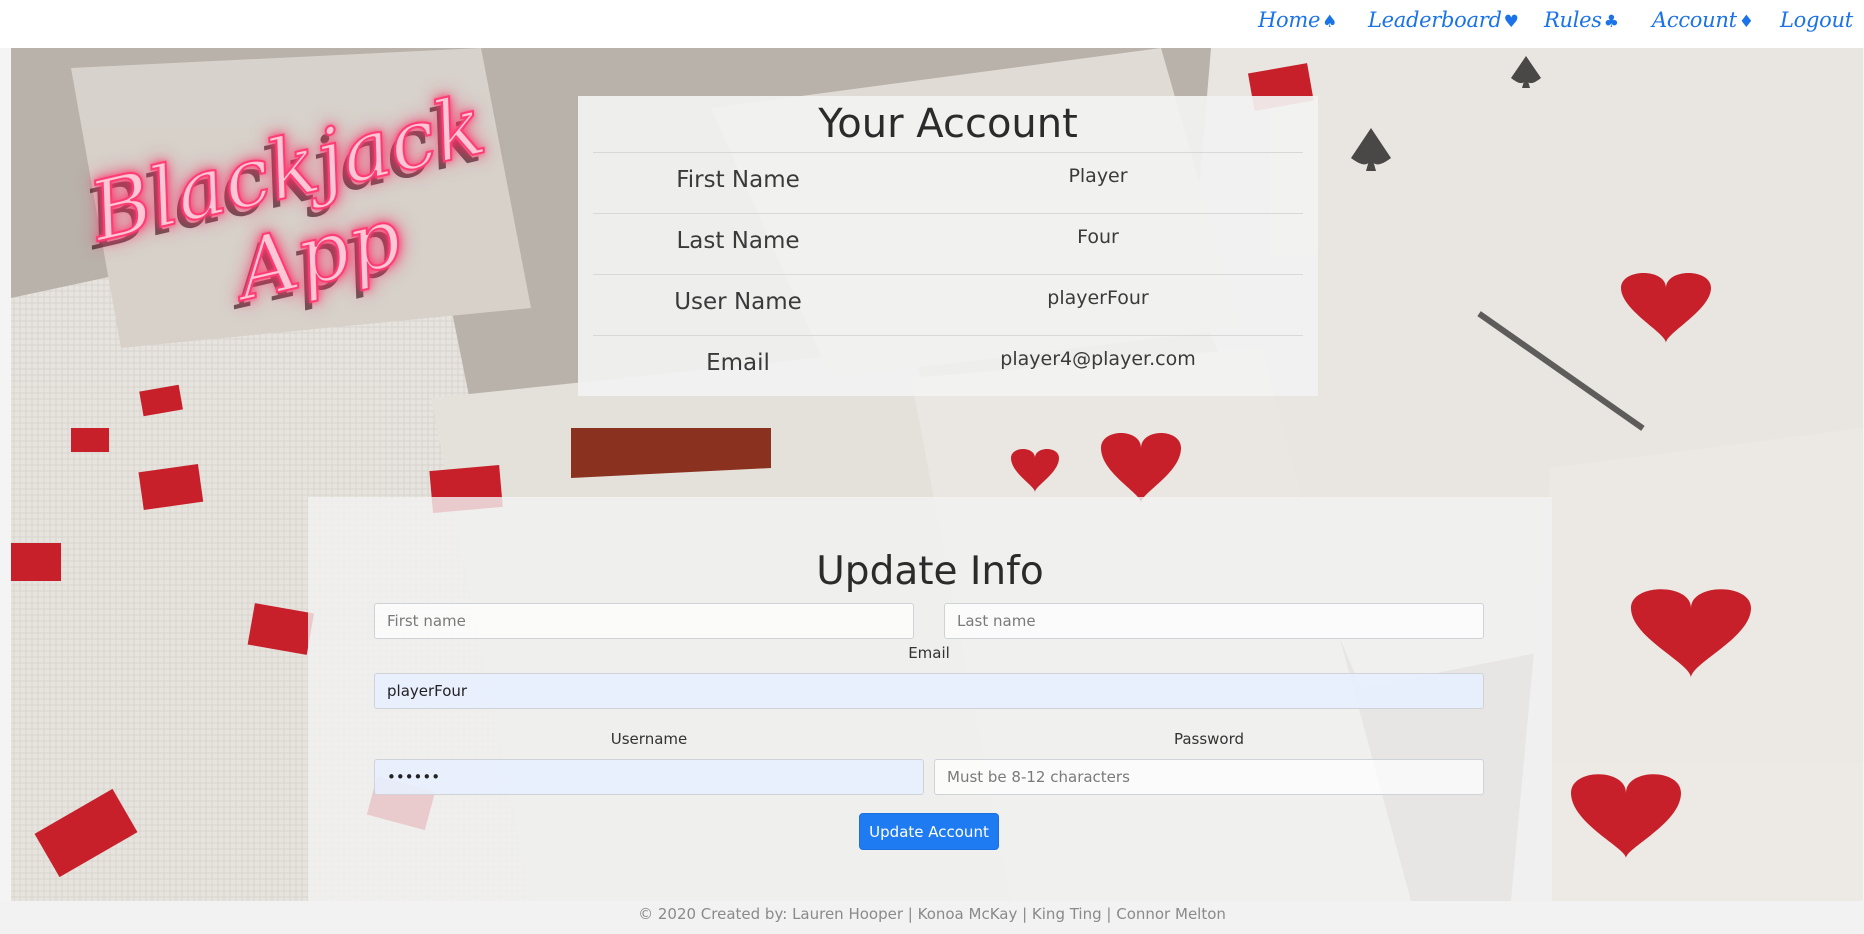 This screenshot has height=934, width=1864. What do you see at coordinates (1746, 22) in the screenshot?
I see `diamond-icon: ♦` at bounding box center [1746, 22].